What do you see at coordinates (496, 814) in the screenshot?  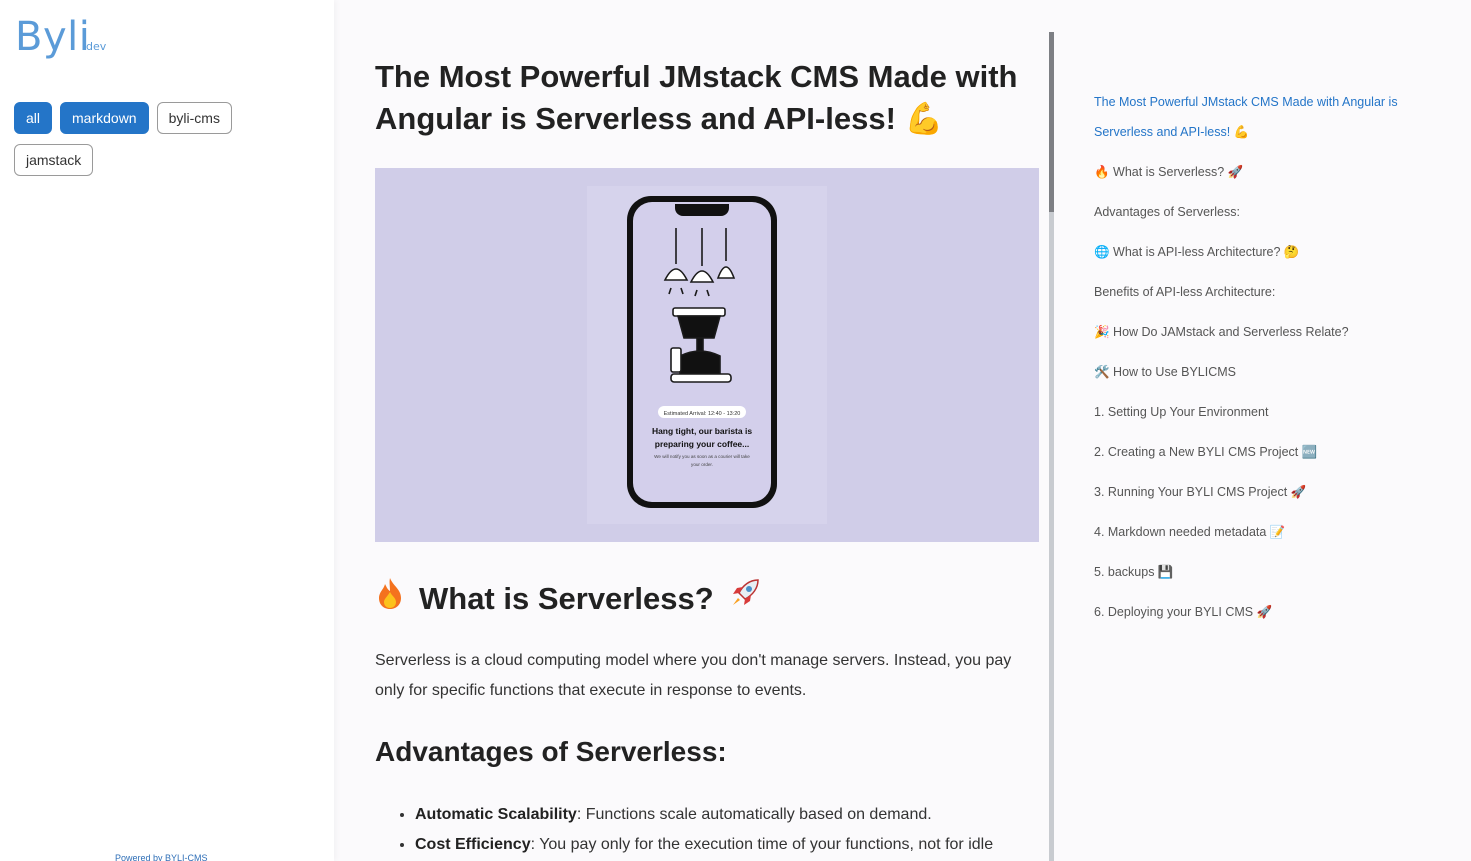 I see `list-item-term: Automatic Scalability` at bounding box center [496, 814].